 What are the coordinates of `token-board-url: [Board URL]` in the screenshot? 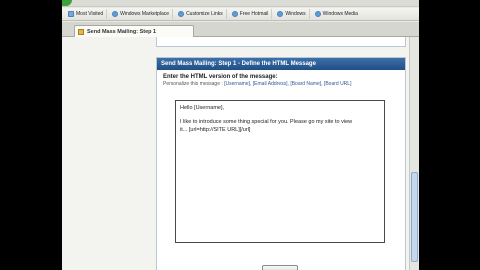 It's located at (338, 84).